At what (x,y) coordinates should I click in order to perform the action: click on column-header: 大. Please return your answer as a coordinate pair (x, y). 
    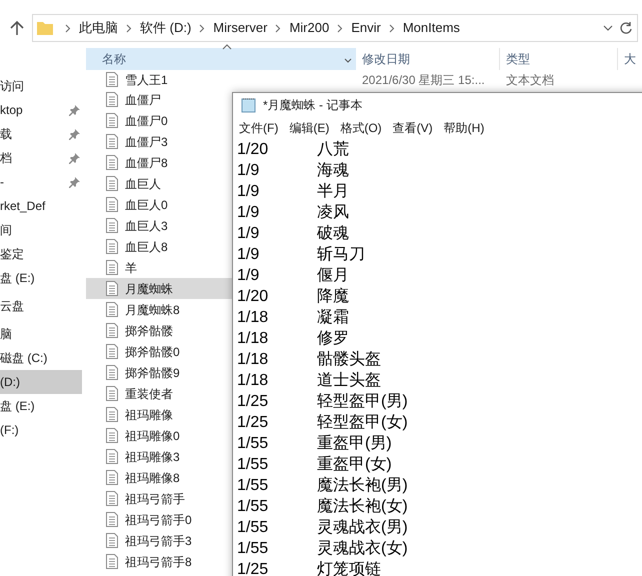
    Looking at the image, I should click on (627, 59).